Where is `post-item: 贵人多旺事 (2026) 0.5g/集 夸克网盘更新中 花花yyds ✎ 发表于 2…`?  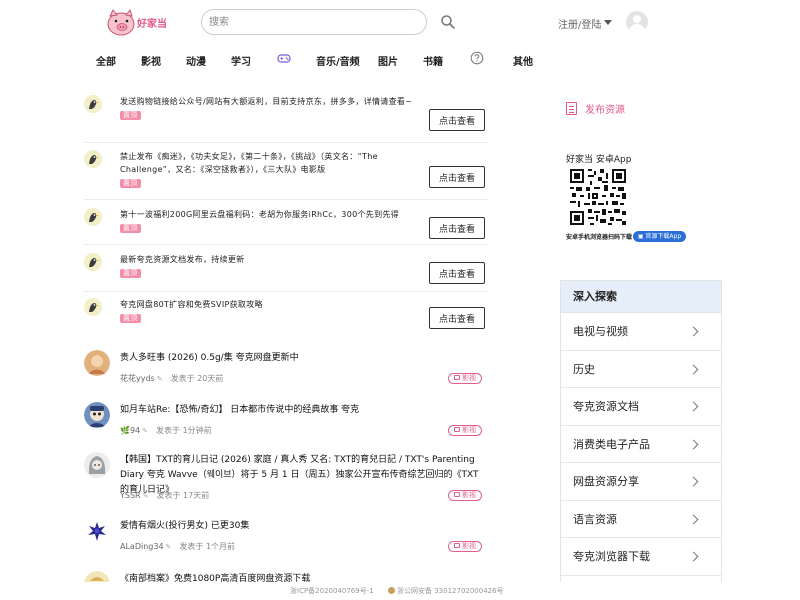
post-item: 贵人多旺事 (2026) 0.5g/集 夸克网盘更新中 花花yyds ✎ 发表于 2… is located at coordinates (286, 370).